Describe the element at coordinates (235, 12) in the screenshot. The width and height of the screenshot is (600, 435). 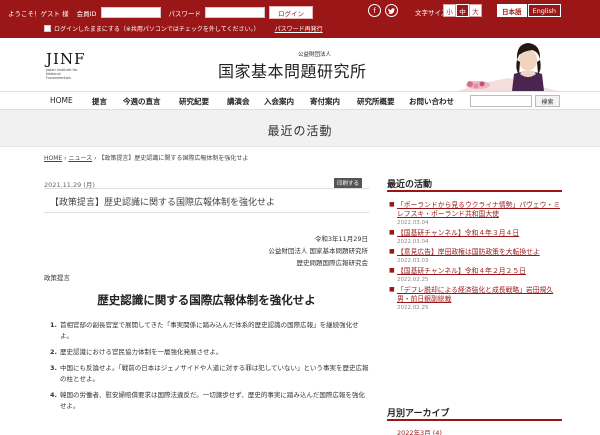
I see `password-input` at that location.